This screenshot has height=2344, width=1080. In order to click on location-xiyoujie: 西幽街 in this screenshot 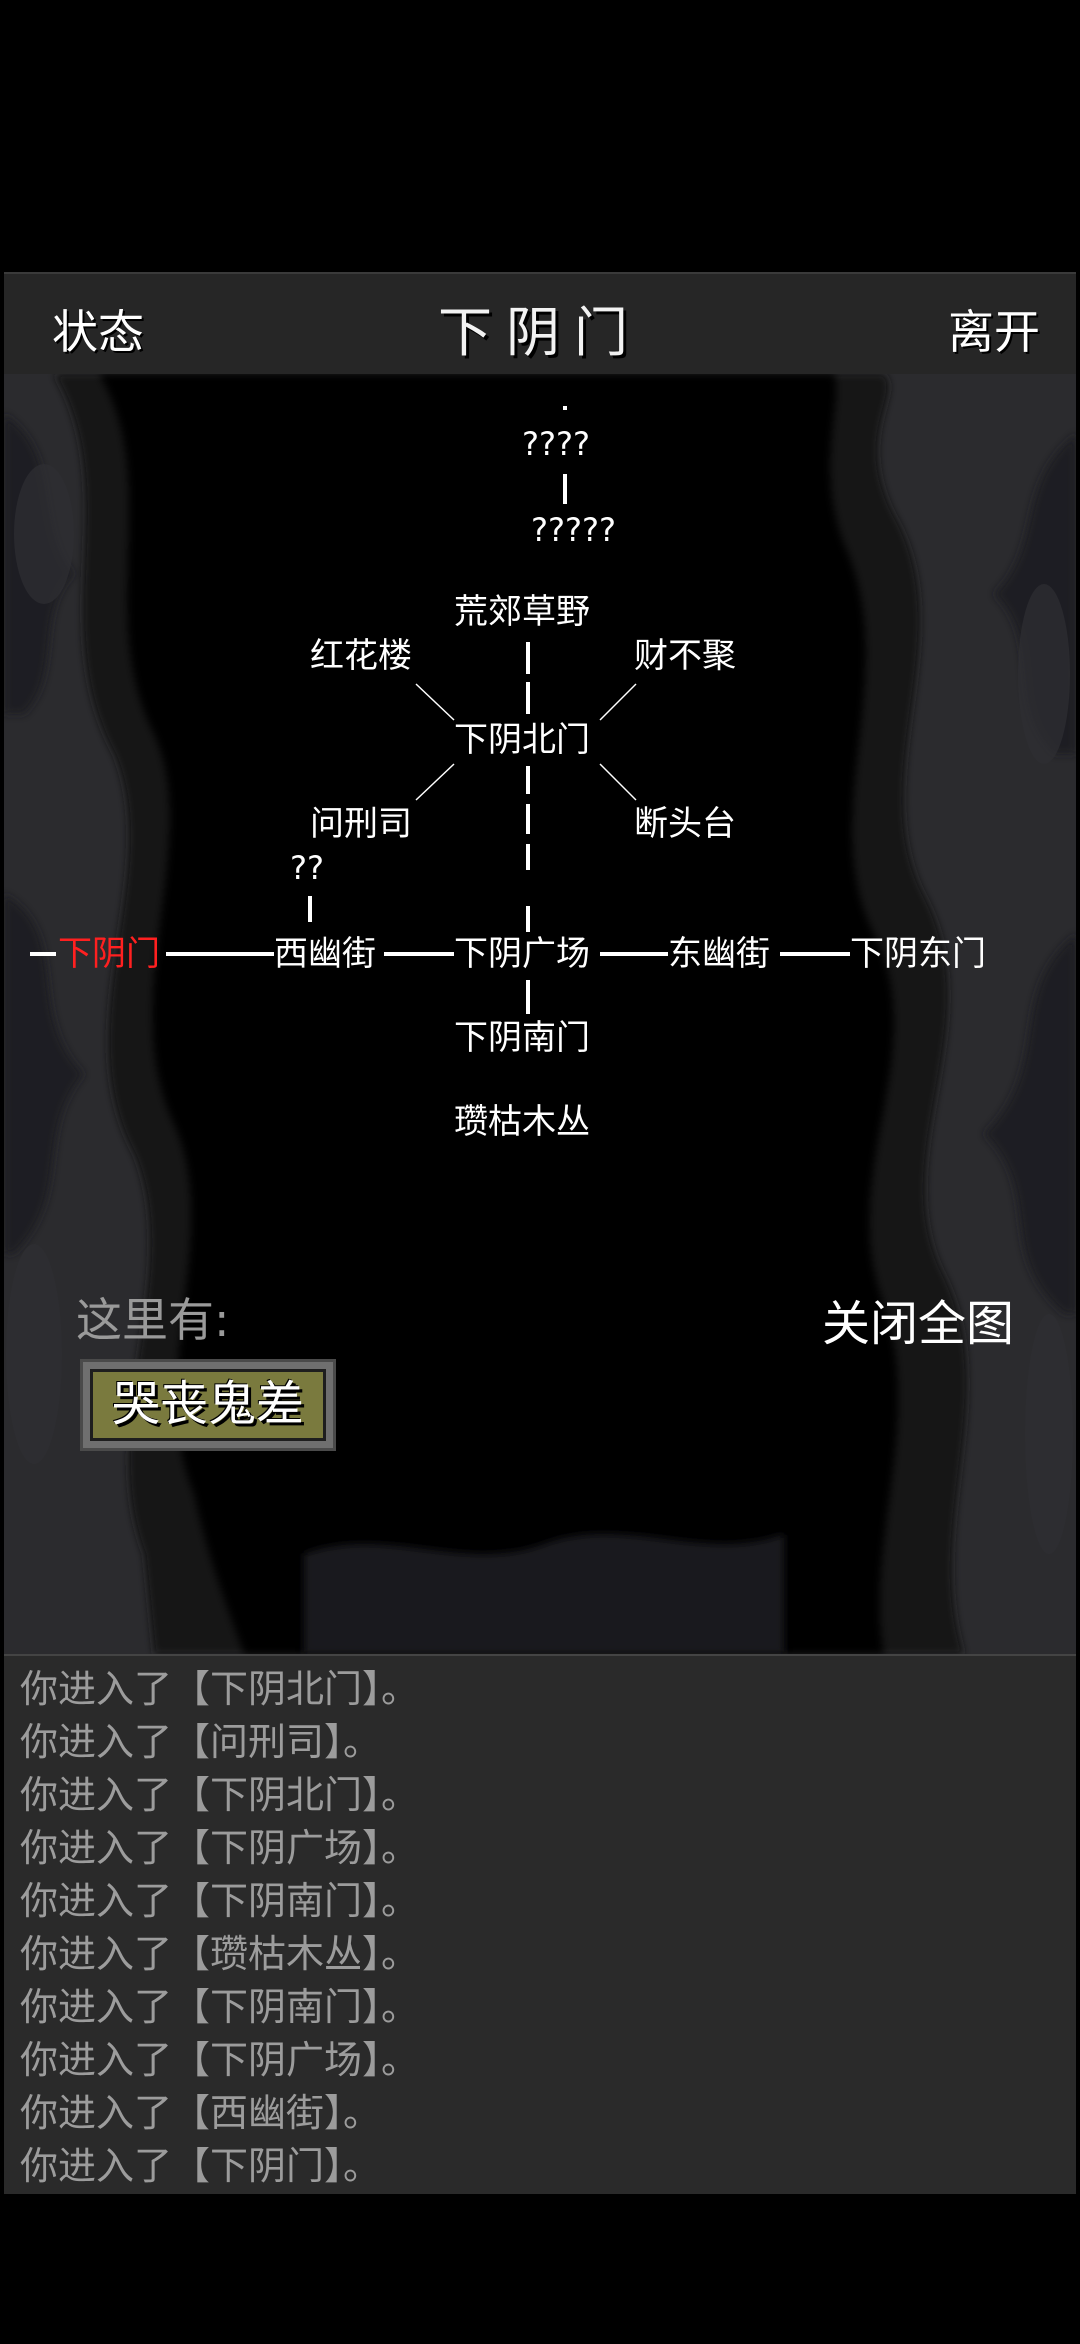, I will do `click(325, 954)`.